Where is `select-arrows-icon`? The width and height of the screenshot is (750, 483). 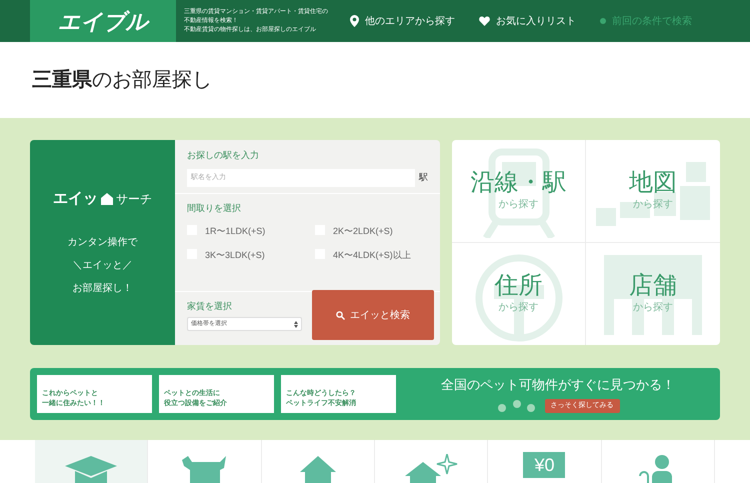 select-arrows-icon is located at coordinates (296, 324).